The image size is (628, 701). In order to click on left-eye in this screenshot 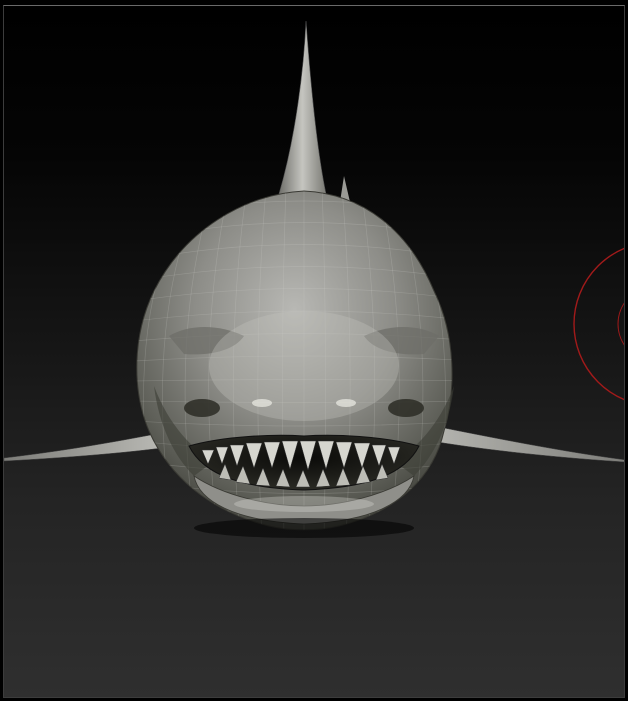, I will do `click(202, 408)`.